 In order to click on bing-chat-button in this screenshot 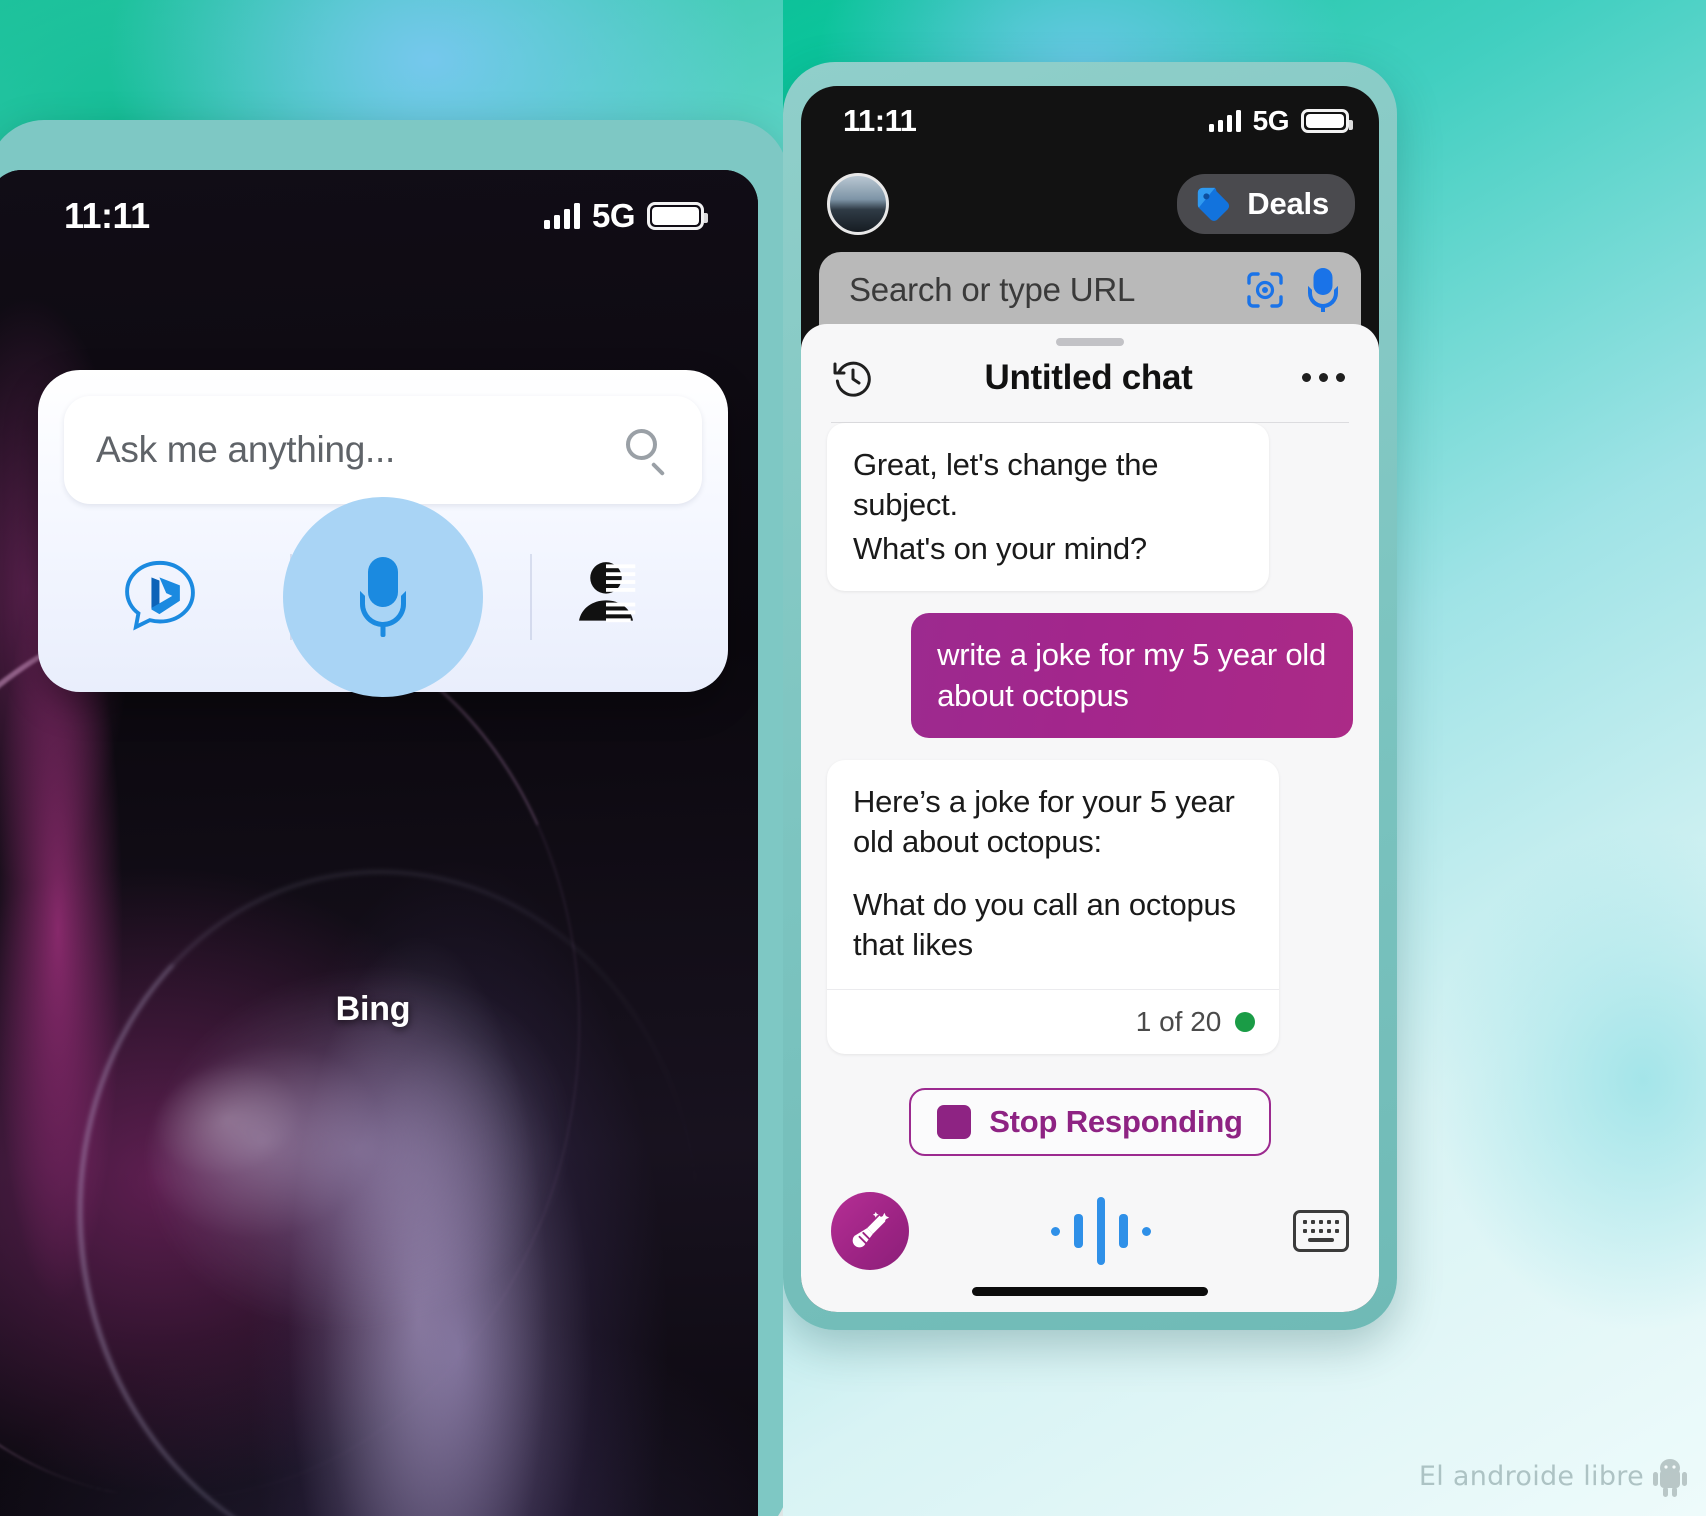, I will do `click(160, 597)`.